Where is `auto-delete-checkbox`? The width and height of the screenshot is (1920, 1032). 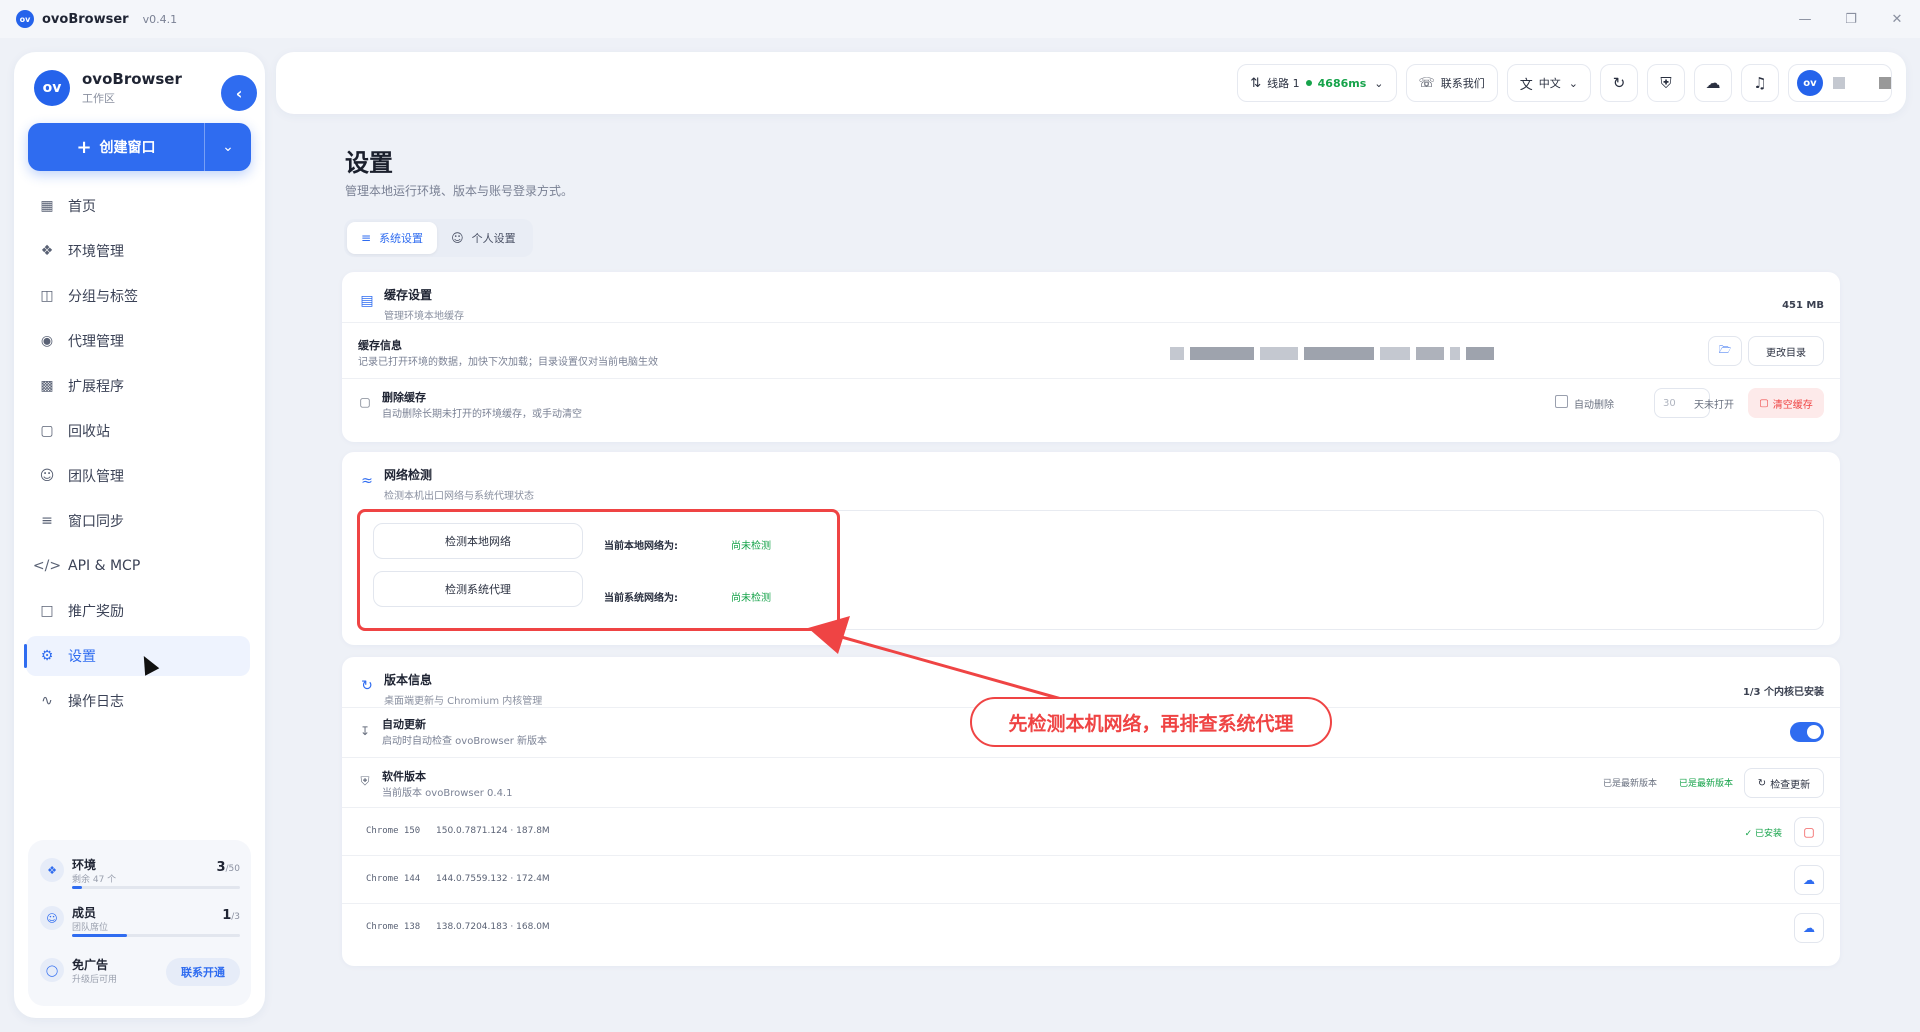
auto-delete-checkbox is located at coordinates (1561, 401).